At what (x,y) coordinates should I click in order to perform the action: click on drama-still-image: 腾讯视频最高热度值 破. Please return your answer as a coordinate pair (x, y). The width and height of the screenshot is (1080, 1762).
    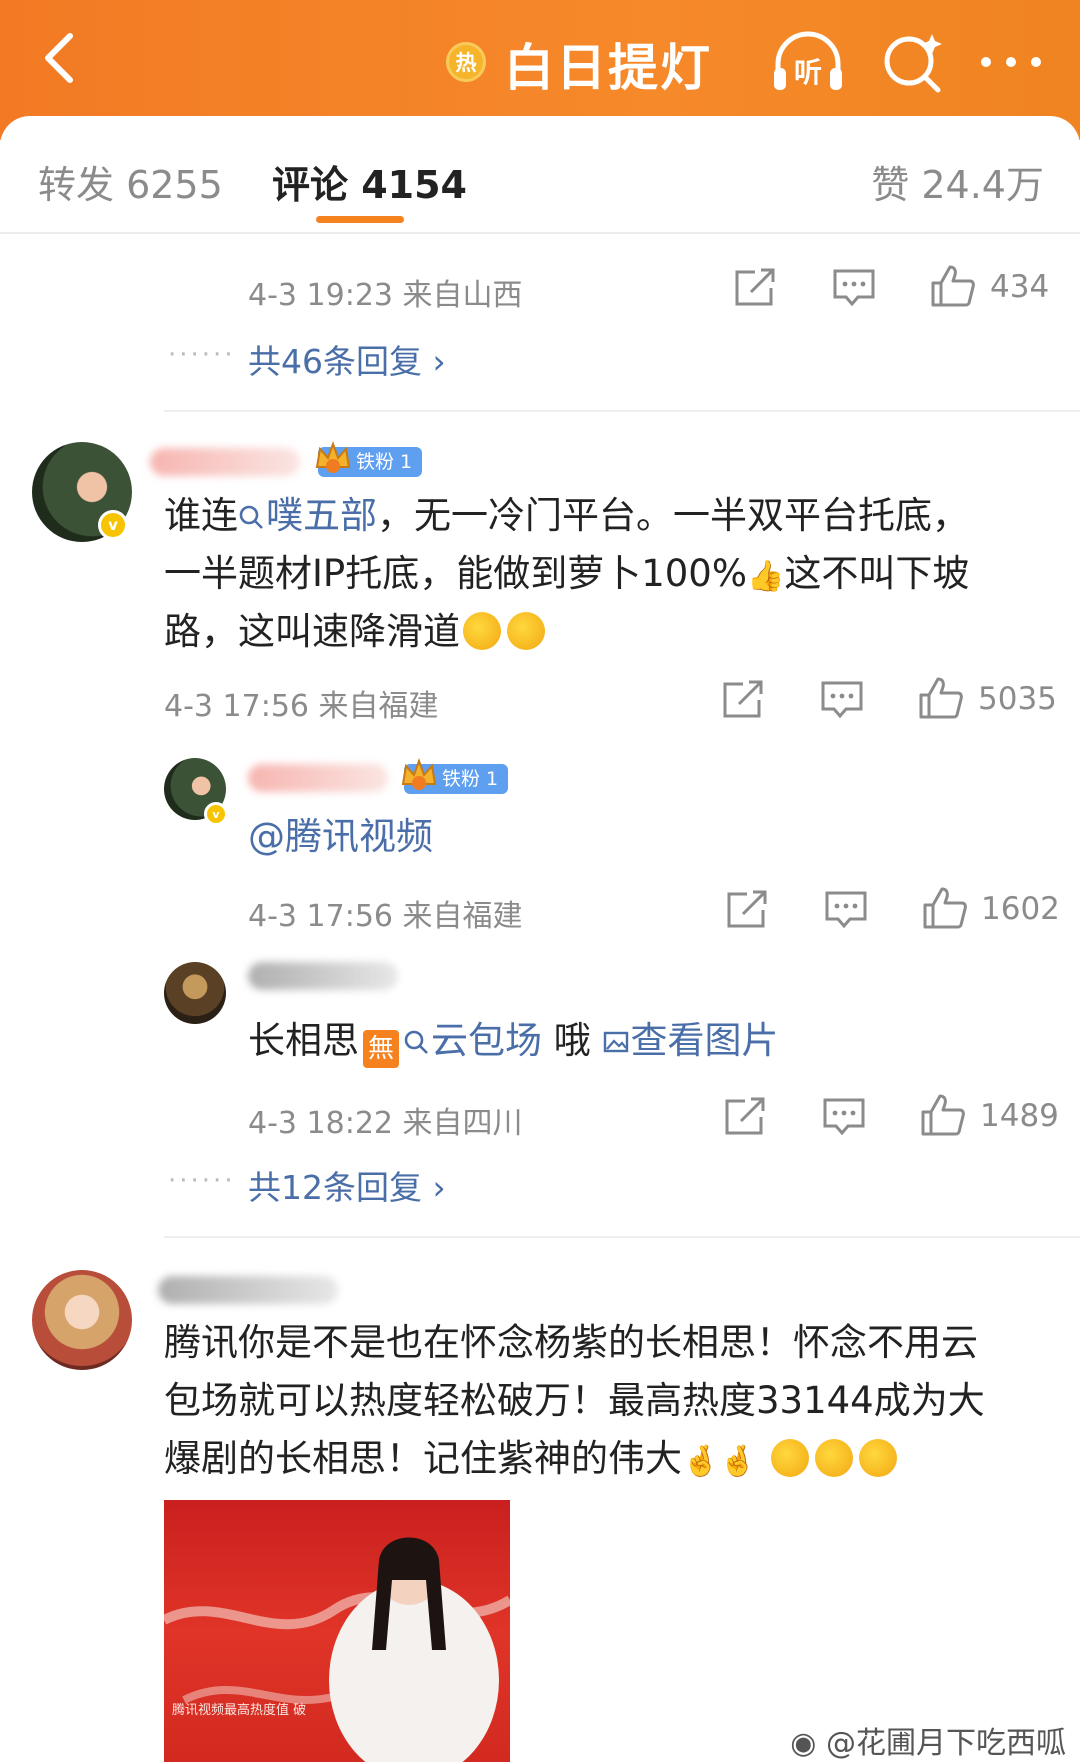
    Looking at the image, I should click on (337, 1649).